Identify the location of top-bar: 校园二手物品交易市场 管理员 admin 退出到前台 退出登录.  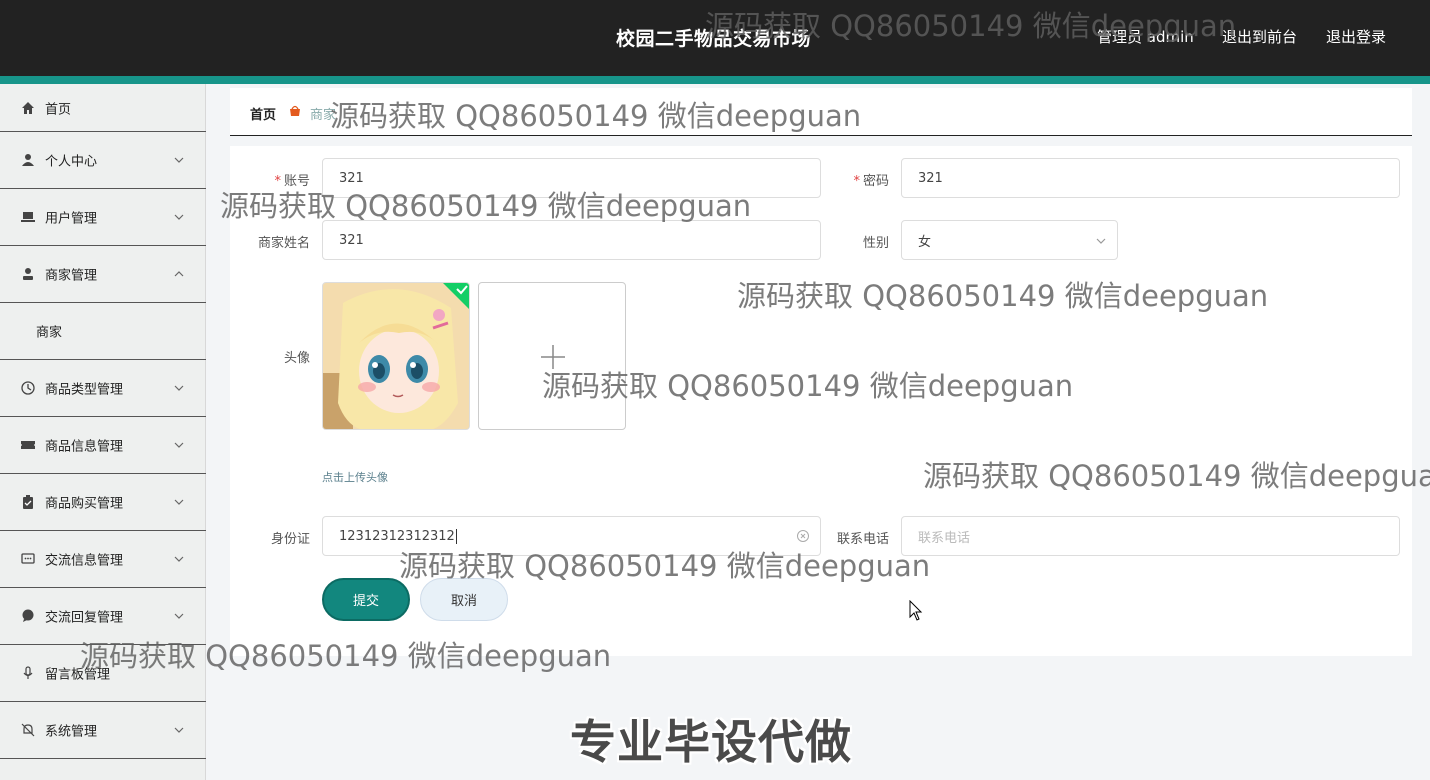
(715, 38).